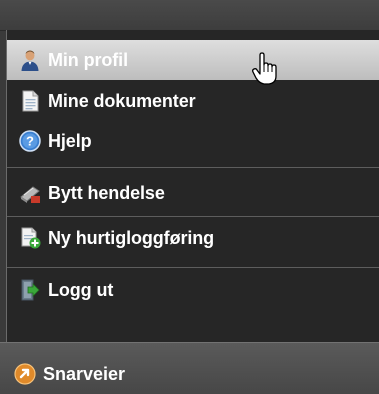 The height and width of the screenshot is (394, 379). I want to click on menu-item-logg-ut: Logg ut, so click(193, 290).